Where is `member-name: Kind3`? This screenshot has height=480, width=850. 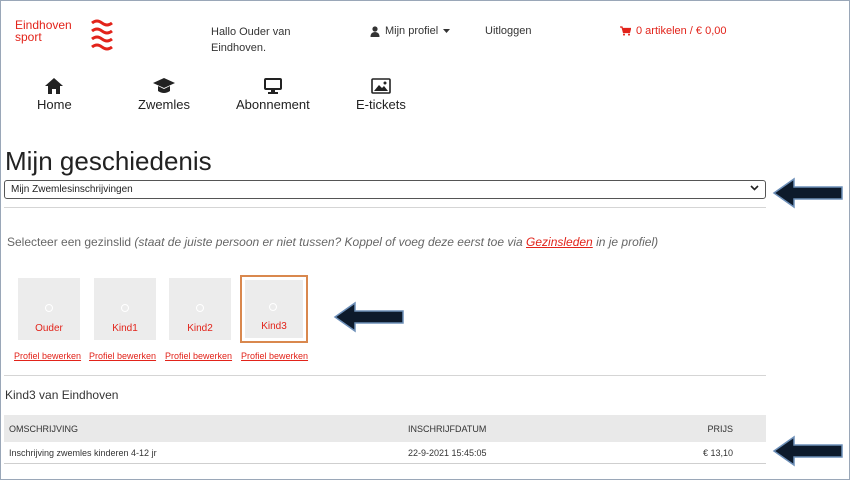 member-name: Kind3 is located at coordinates (274, 326).